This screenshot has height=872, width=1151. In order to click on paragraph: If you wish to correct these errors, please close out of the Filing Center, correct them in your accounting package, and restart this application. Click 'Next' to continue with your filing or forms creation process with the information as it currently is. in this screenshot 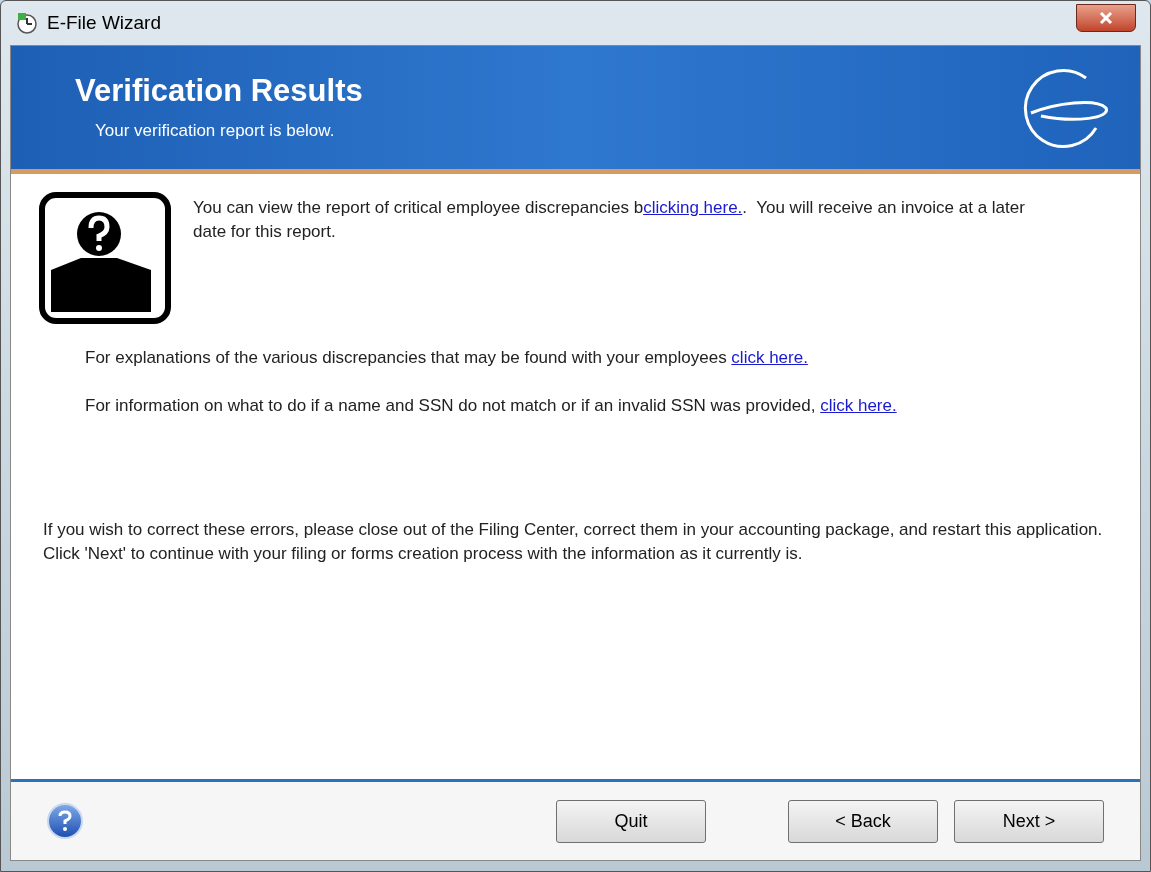, I will do `click(573, 542)`.